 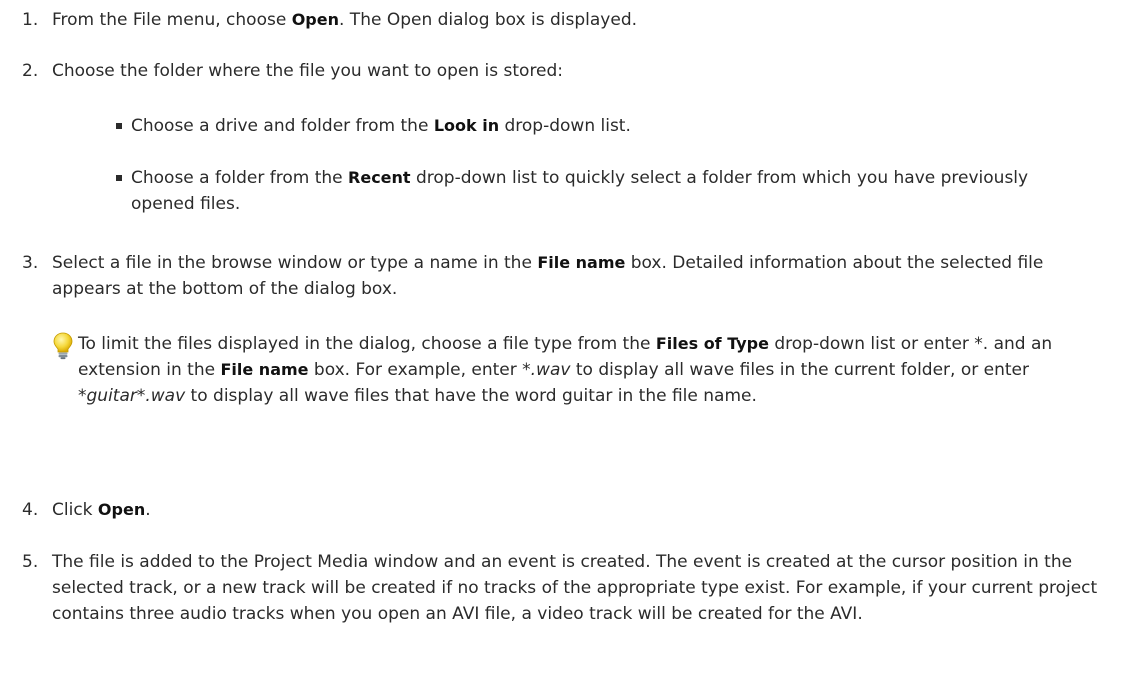 I want to click on step-number: 2., so click(x=30, y=71).